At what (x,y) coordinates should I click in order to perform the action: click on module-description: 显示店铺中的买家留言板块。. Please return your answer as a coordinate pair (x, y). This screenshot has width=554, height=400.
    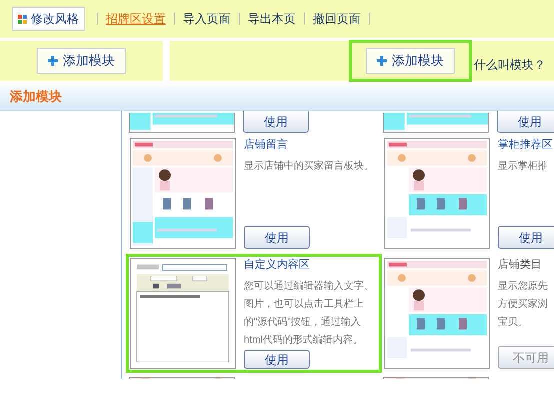
    Looking at the image, I should click on (309, 167).